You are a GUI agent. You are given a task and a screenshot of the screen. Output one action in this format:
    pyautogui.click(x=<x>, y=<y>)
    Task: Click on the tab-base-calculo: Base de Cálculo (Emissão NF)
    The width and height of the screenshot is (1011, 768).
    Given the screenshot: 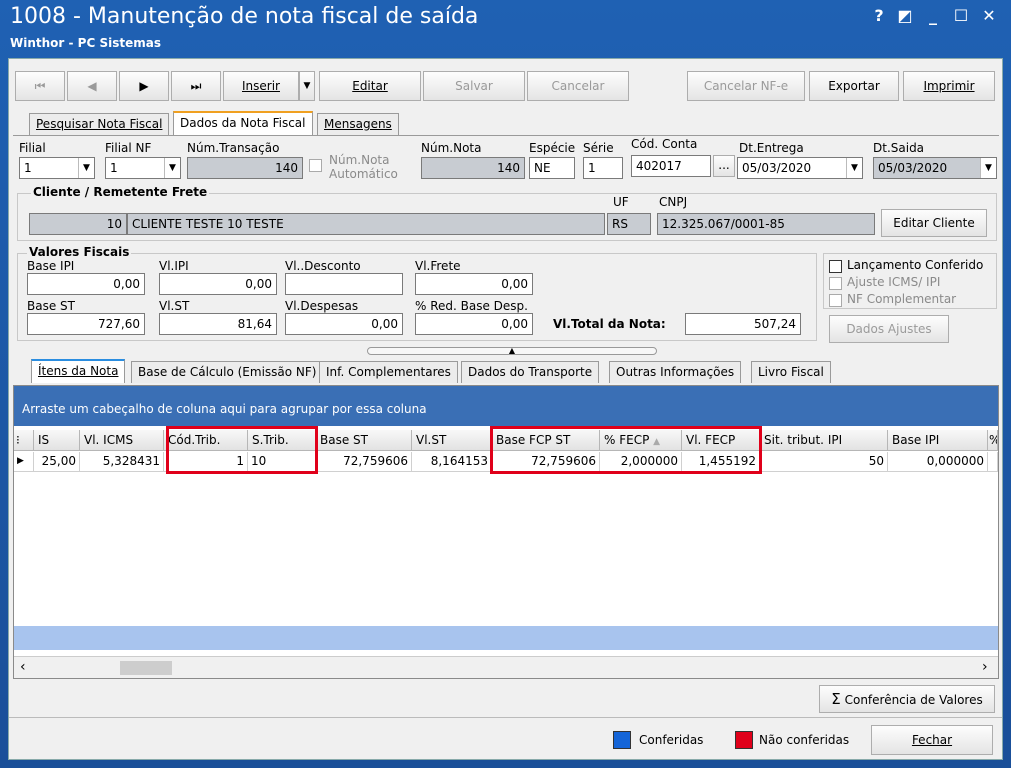 What is the action you would take?
    pyautogui.click(x=227, y=372)
    